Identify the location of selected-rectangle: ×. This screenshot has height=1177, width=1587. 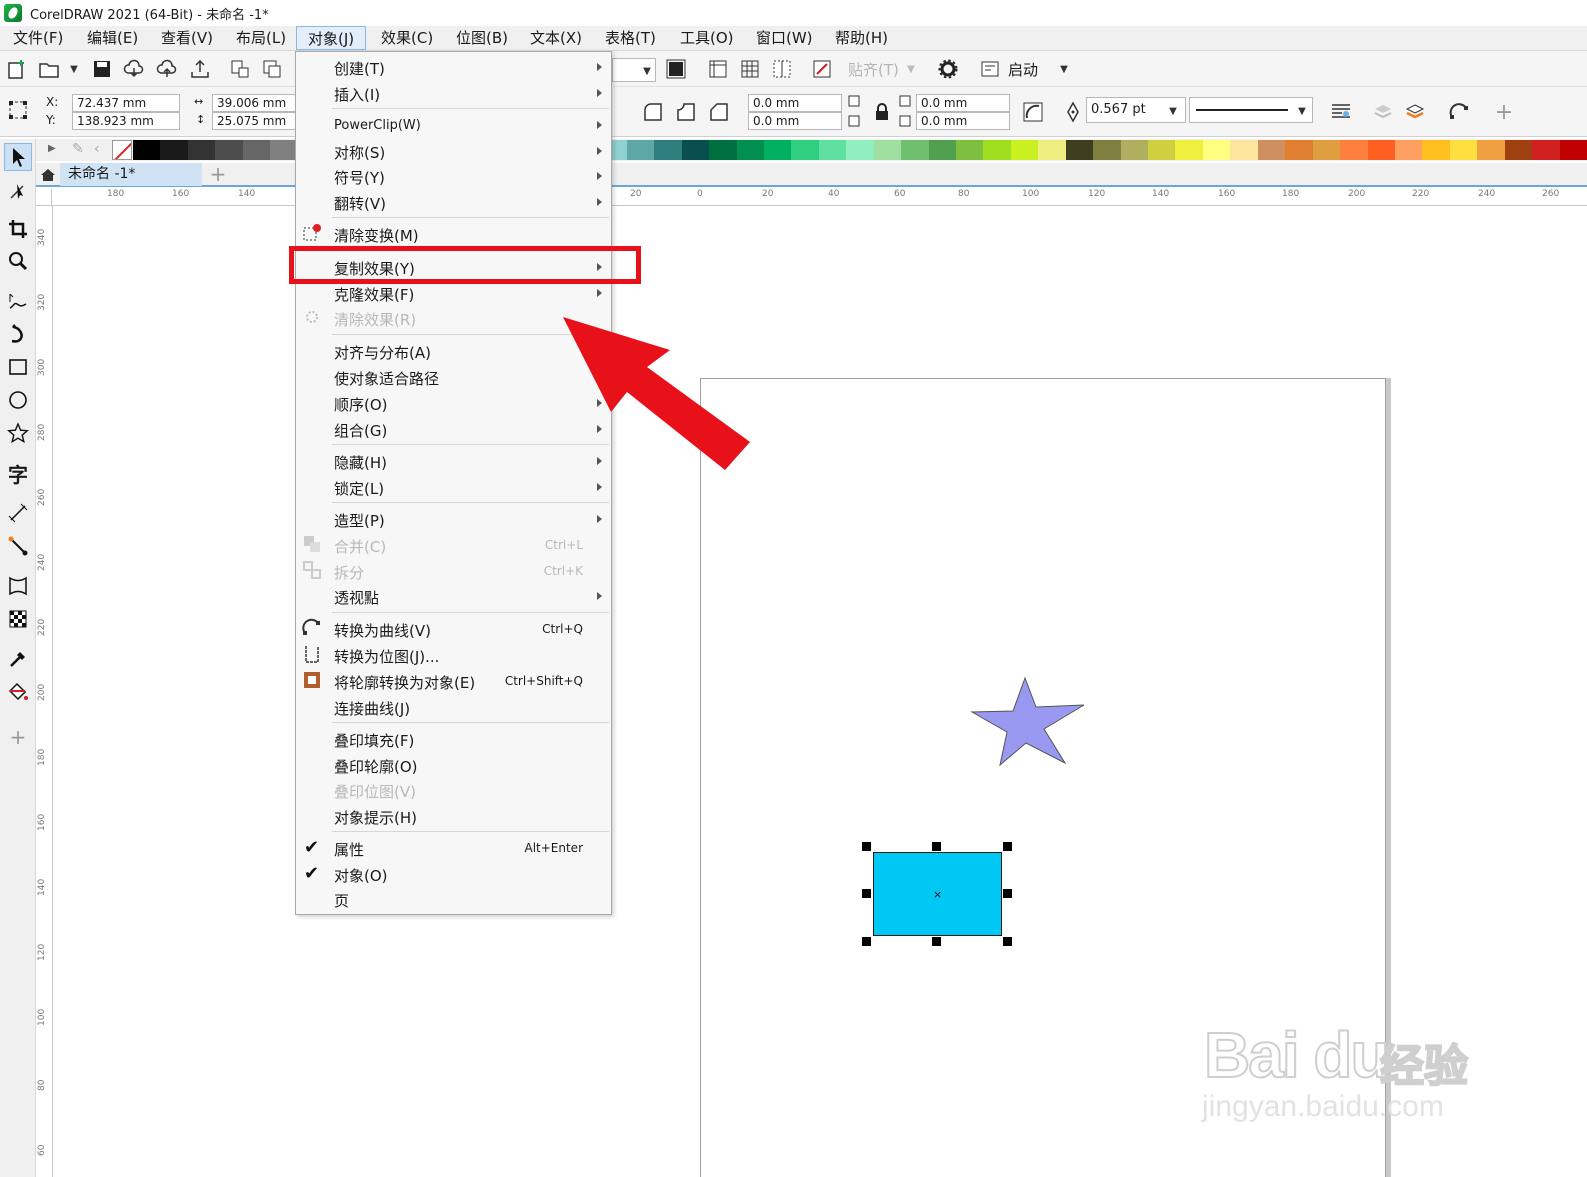
(937, 894).